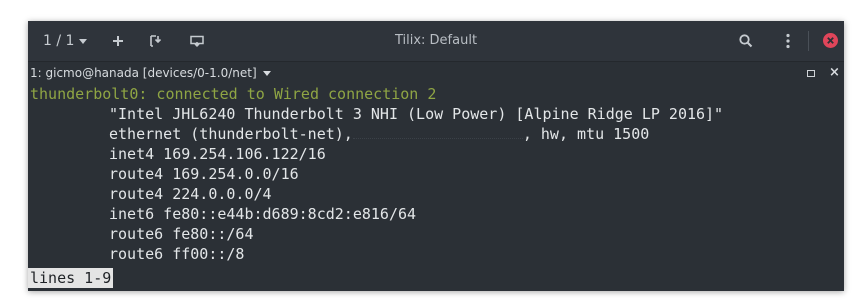 This screenshot has width=859, height=304. I want to click on kebab-menu-icon, so click(788, 41).